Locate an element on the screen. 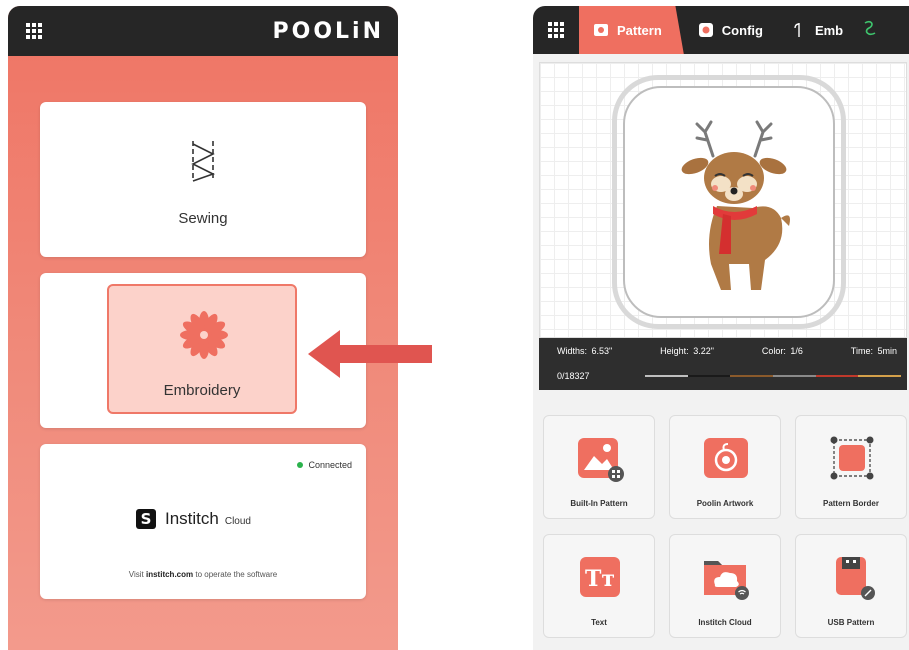 The image size is (909, 650). pattern-border-label: Pattern Border is located at coordinates (850, 503).